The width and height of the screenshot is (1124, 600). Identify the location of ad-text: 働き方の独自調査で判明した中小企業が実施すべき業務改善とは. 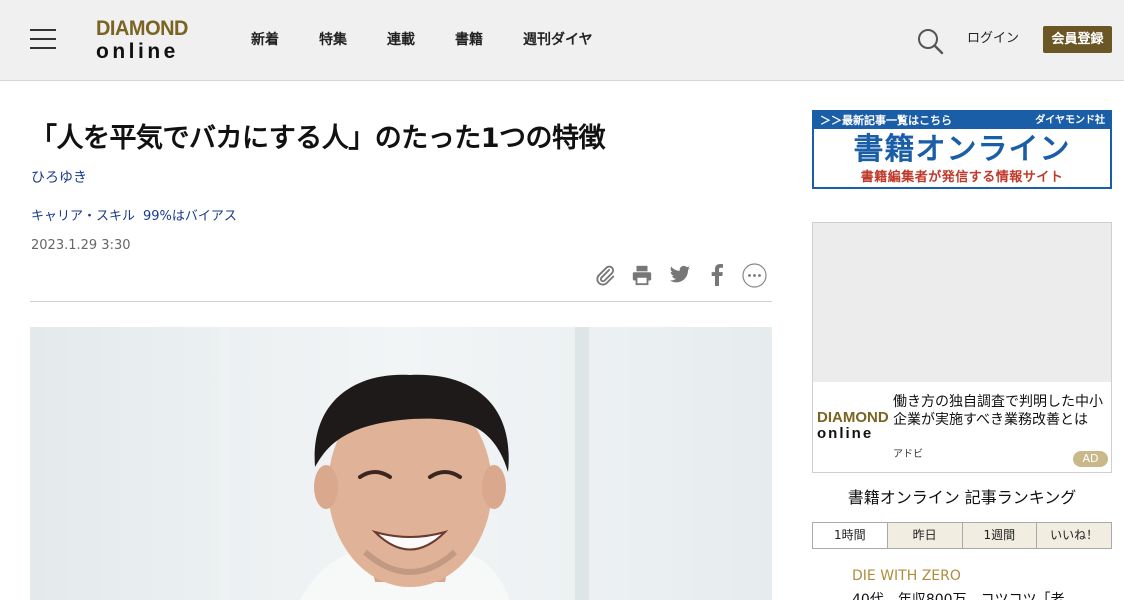
(998, 411).